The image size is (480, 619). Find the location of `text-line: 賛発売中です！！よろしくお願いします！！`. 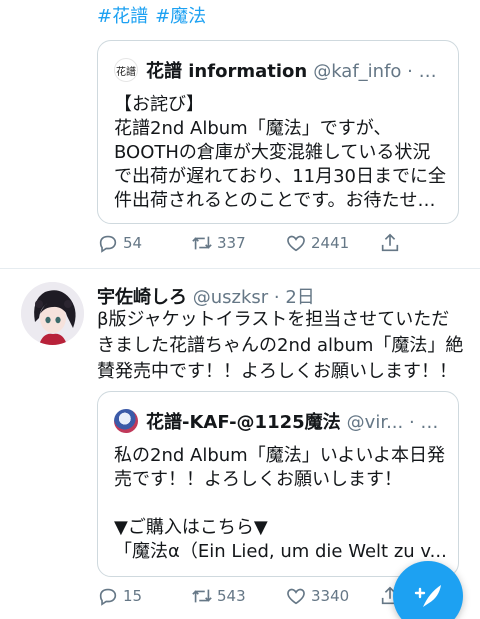

text-line: 賛発売中です！！よろしくお願いします！！ is located at coordinates (277, 371).